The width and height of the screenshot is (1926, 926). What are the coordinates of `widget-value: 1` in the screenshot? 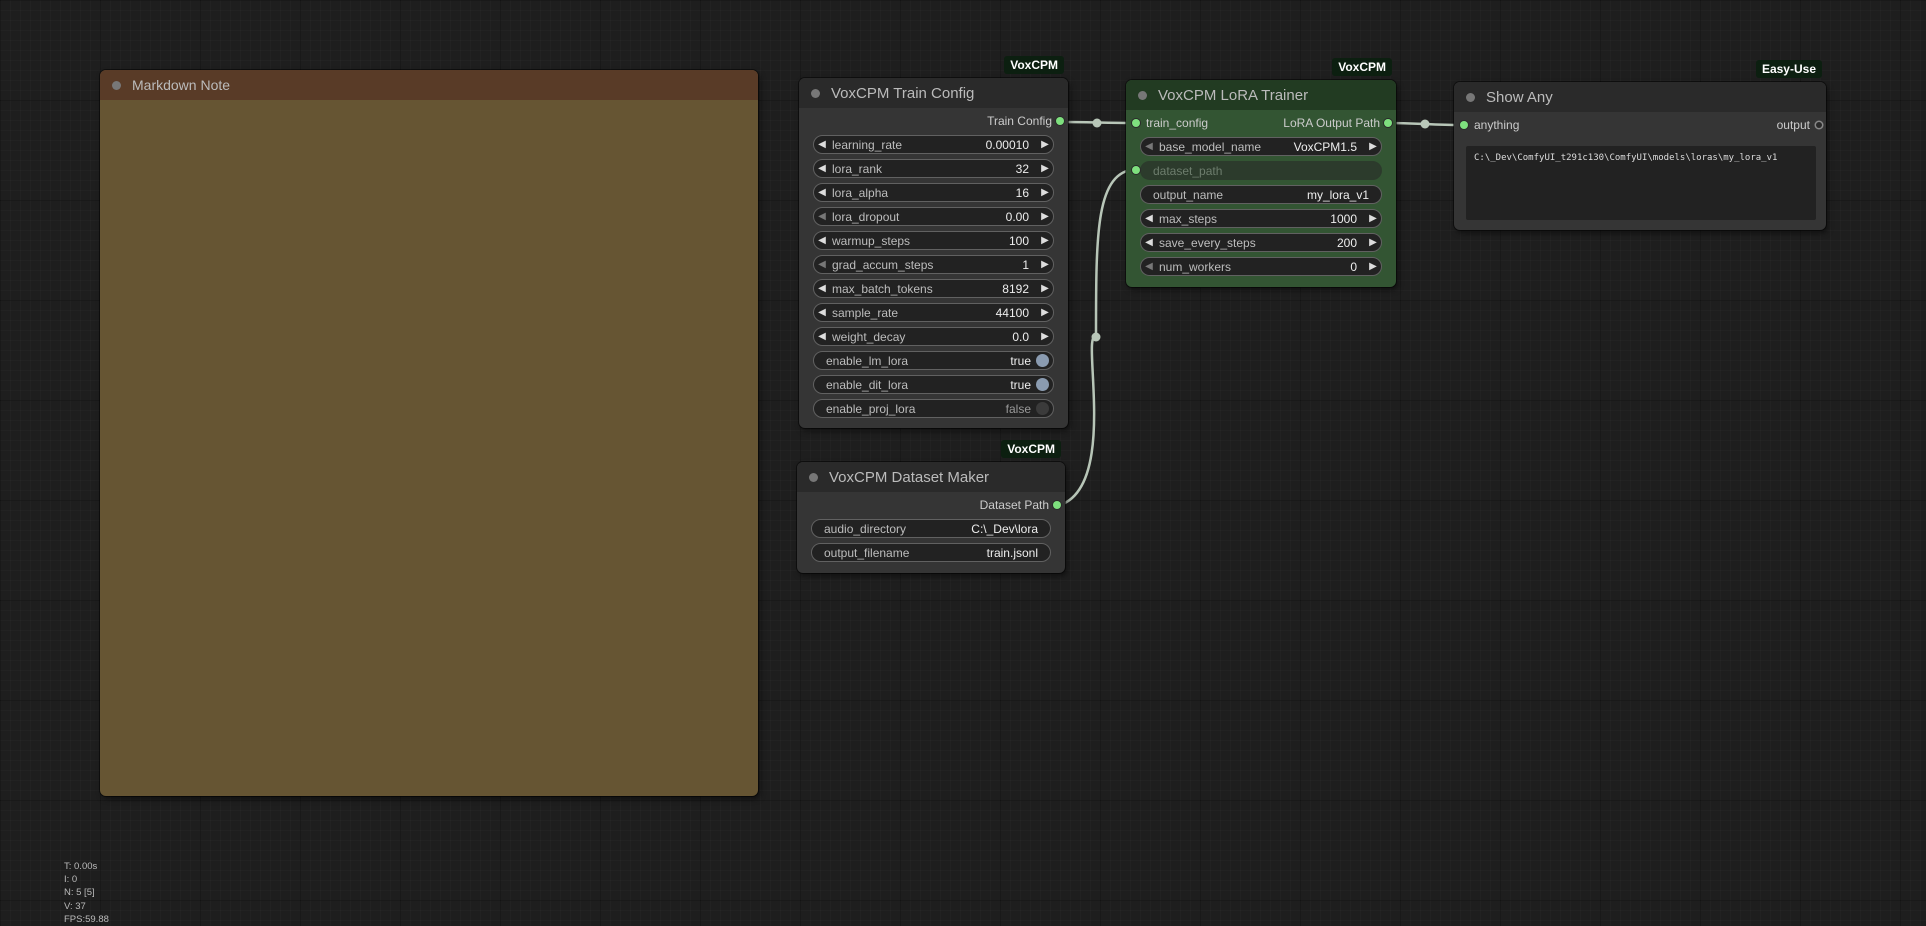 It's located at (1025, 264).